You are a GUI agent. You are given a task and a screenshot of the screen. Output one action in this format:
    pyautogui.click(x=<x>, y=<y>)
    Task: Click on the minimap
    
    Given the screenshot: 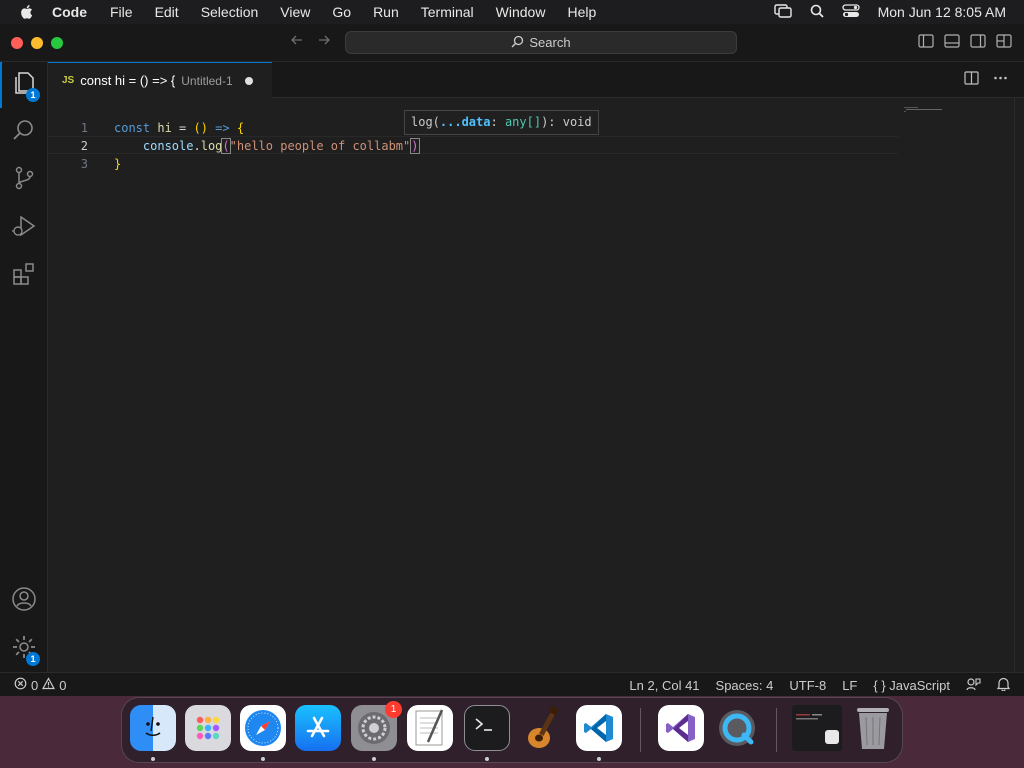 What is the action you would take?
    pyautogui.click(x=924, y=107)
    